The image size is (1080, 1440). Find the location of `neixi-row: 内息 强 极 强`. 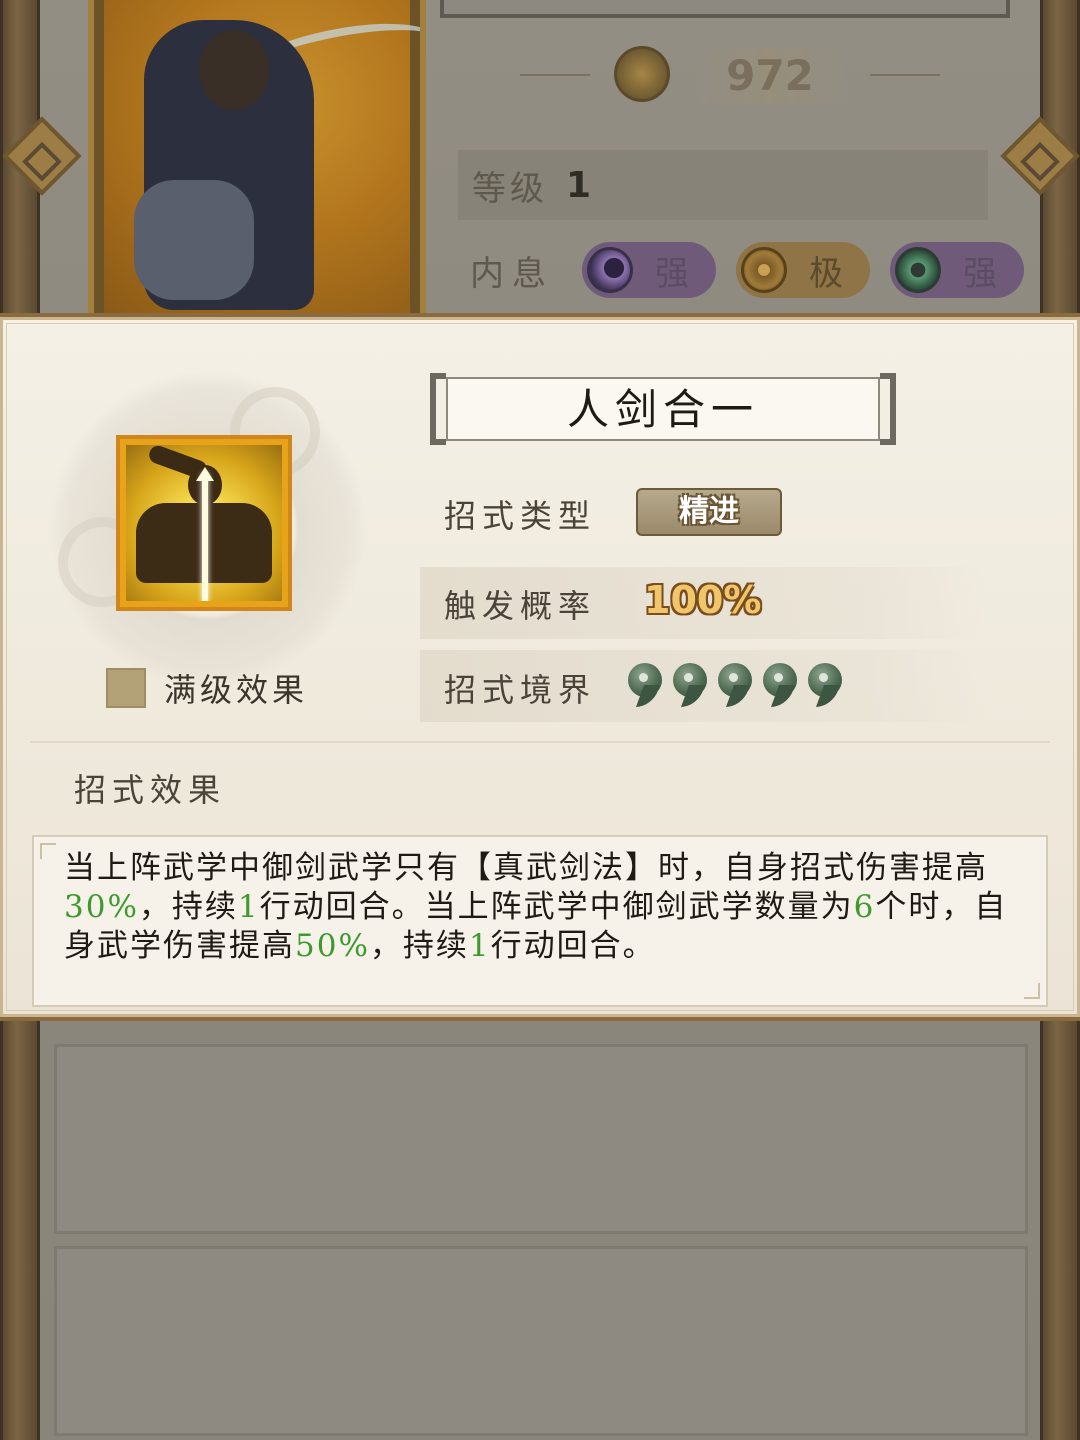

neixi-row: 内息 强 极 强 is located at coordinates (750, 270).